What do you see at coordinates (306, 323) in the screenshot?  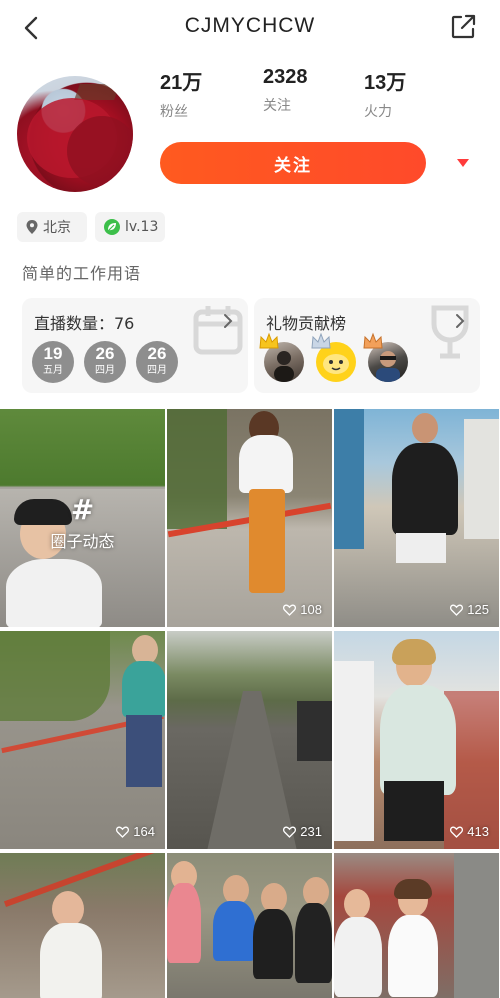 I see `gift-ranking-title: 礼物贡献榜` at bounding box center [306, 323].